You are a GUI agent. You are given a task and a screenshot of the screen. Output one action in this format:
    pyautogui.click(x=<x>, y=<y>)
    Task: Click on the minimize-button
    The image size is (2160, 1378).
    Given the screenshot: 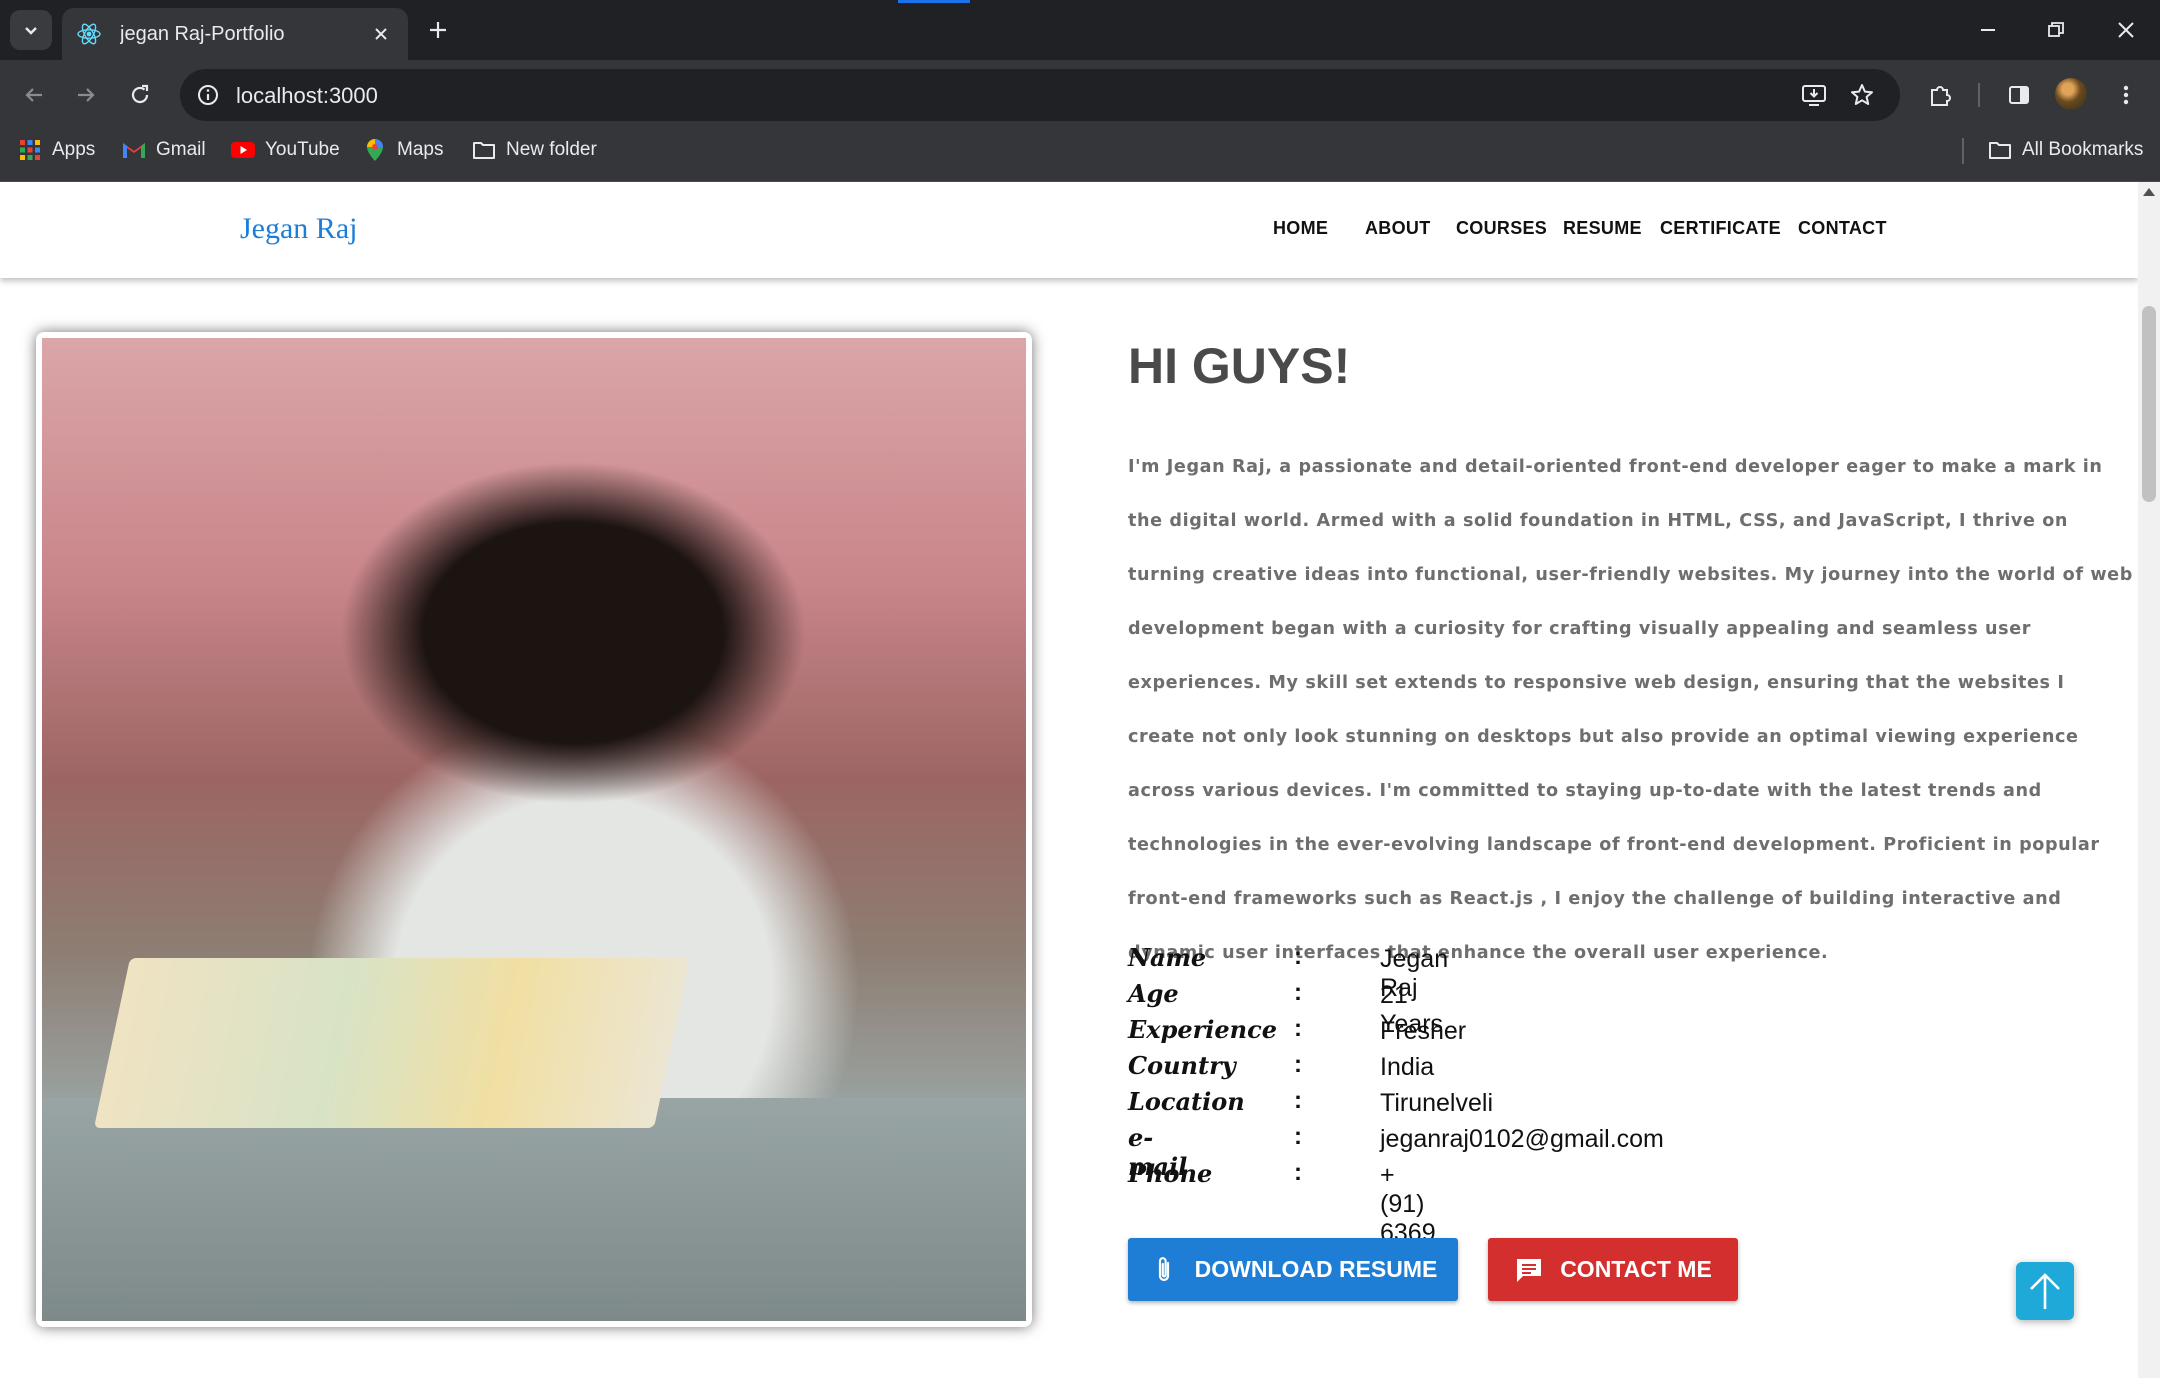 What is the action you would take?
    pyautogui.click(x=1988, y=30)
    